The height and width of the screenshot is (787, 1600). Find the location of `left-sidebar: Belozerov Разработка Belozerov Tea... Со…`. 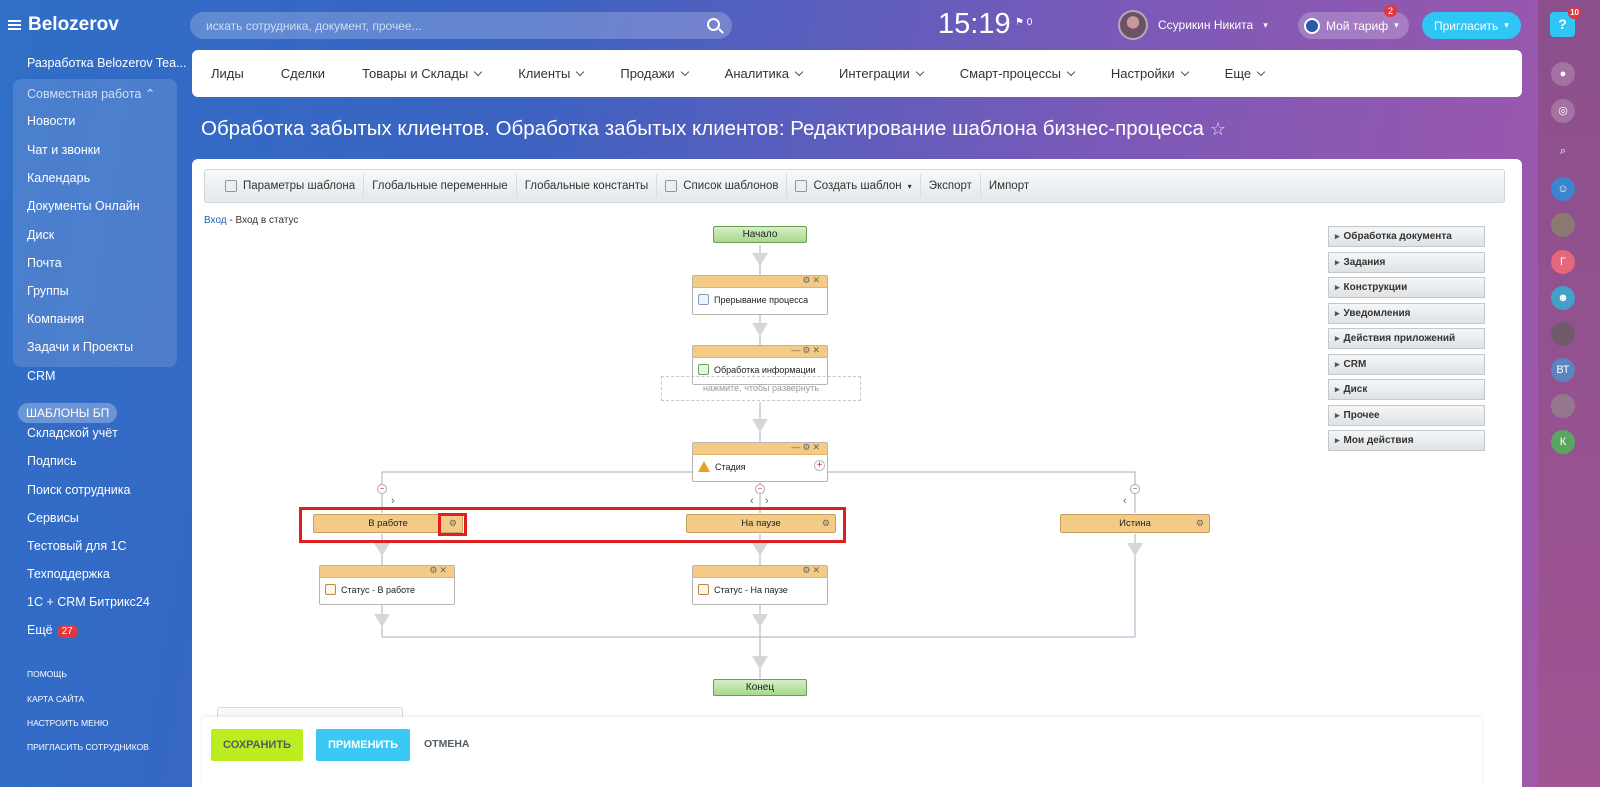

left-sidebar: Belozerov Разработка Belozerov Tea... Со… is located at coordinates (93, 393).